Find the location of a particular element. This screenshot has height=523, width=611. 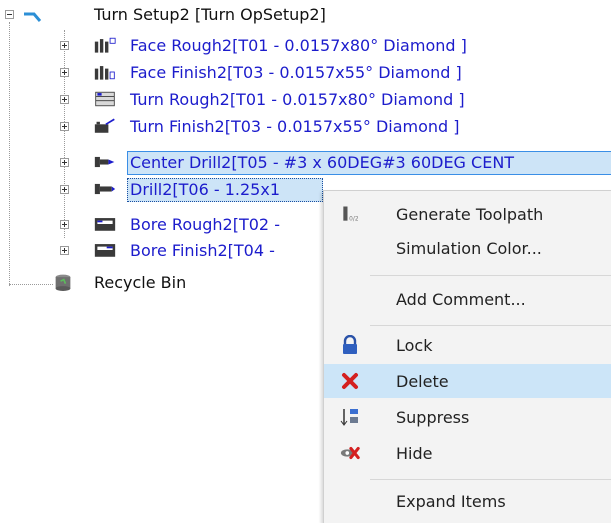

menu-item-suppress: Suppress is located at coordinates (467, 417).